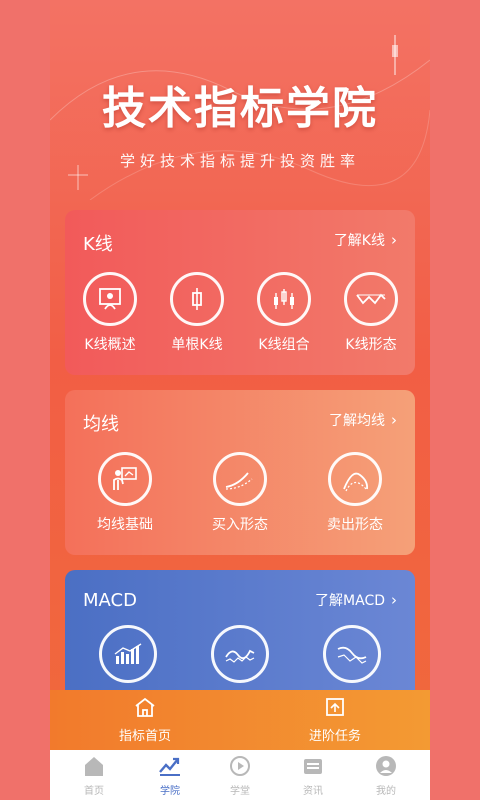 The image size is (480, 800). Describe the element at coordinates (240, 479) in the screenshot. I see `buy-pattern-icon` at that location.